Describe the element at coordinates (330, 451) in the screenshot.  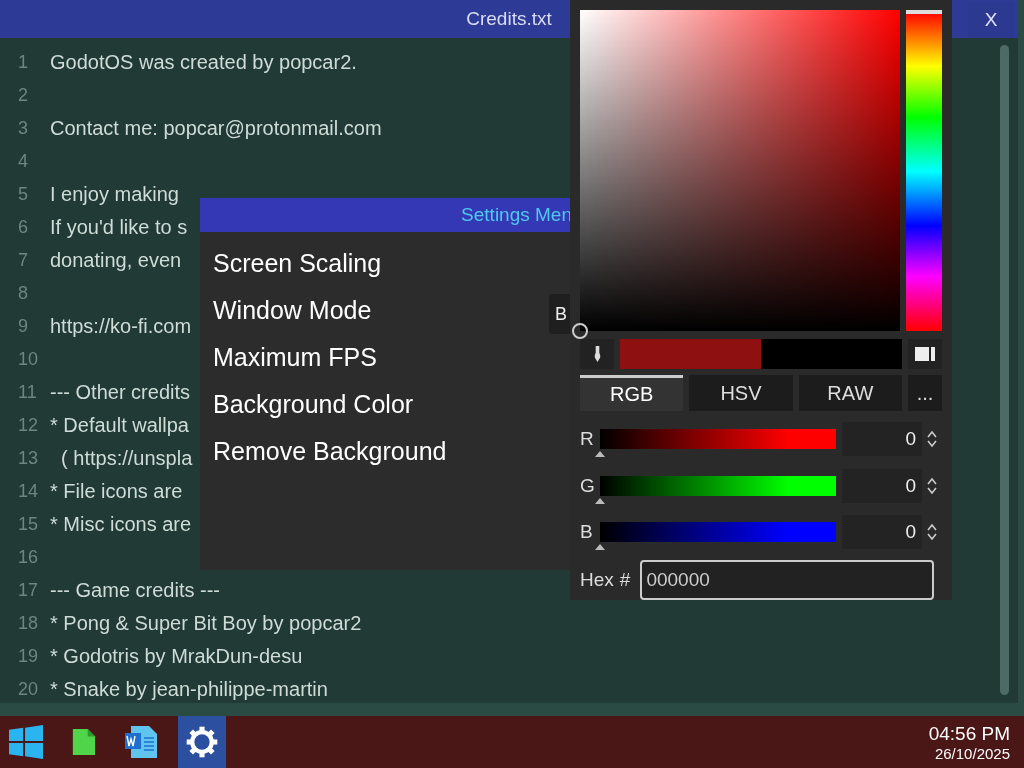
I see `menu-item: Remove Background` at that location.